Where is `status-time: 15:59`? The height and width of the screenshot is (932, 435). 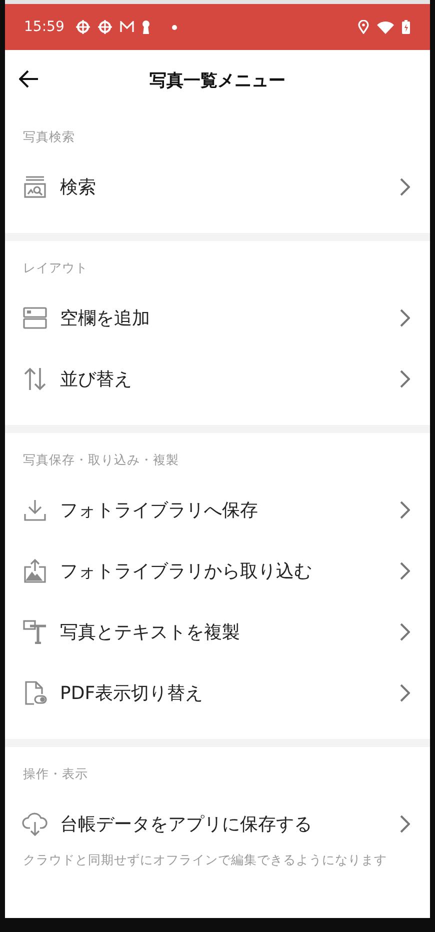 status-time: 15:59 is located at coordinates (44, 27).